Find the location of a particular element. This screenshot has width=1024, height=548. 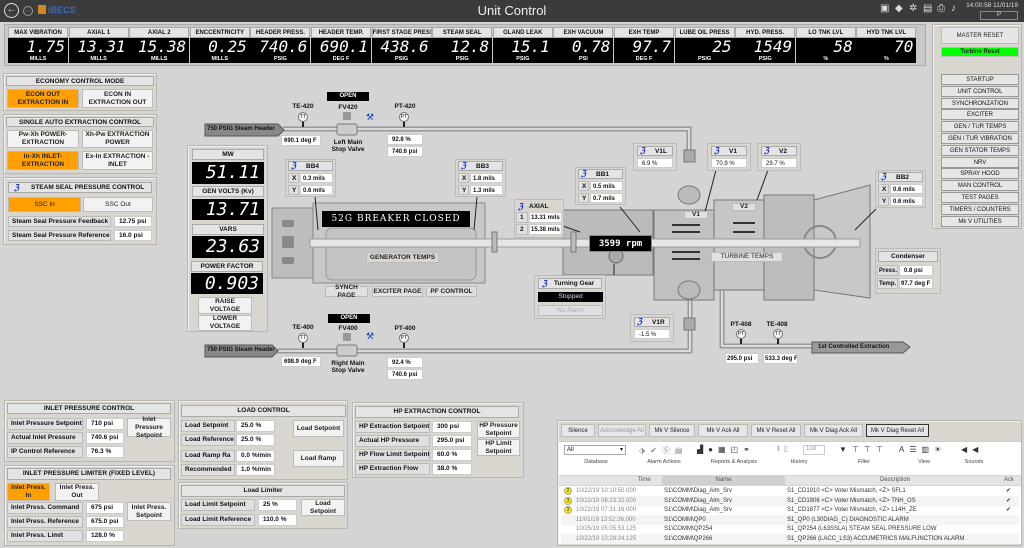

toolbar-group-label: Reports & Analysis is located at coordinates (734, 462).